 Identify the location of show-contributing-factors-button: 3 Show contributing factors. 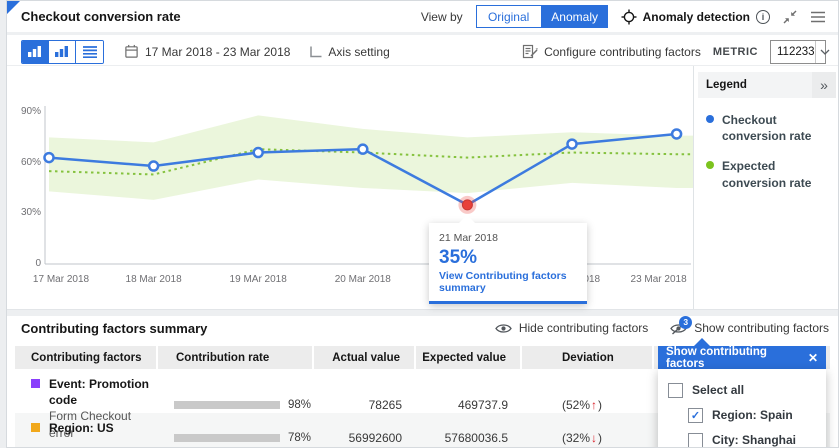
(749, 325).